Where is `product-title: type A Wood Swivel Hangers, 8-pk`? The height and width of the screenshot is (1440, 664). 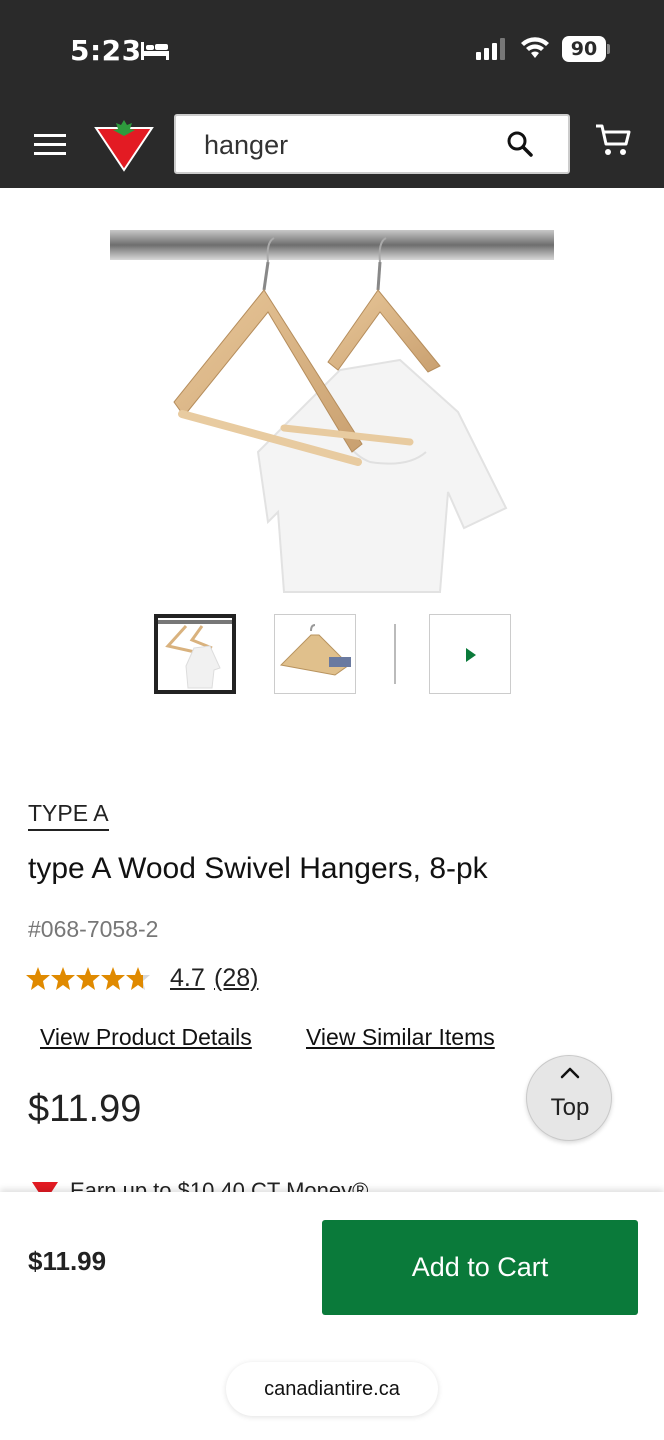 product-title: type A Wood Swivel Hangers, 8-pk is located at coordinates (258, 868).